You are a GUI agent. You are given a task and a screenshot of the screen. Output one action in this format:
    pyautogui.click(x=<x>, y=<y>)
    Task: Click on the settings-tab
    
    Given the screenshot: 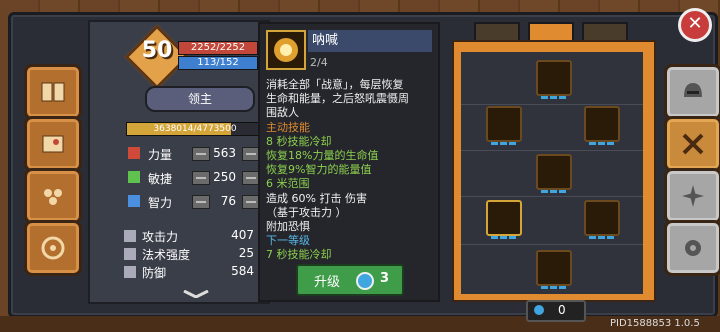 What is the action you would take?
    pyautogui.click(x=692, y=248)
    